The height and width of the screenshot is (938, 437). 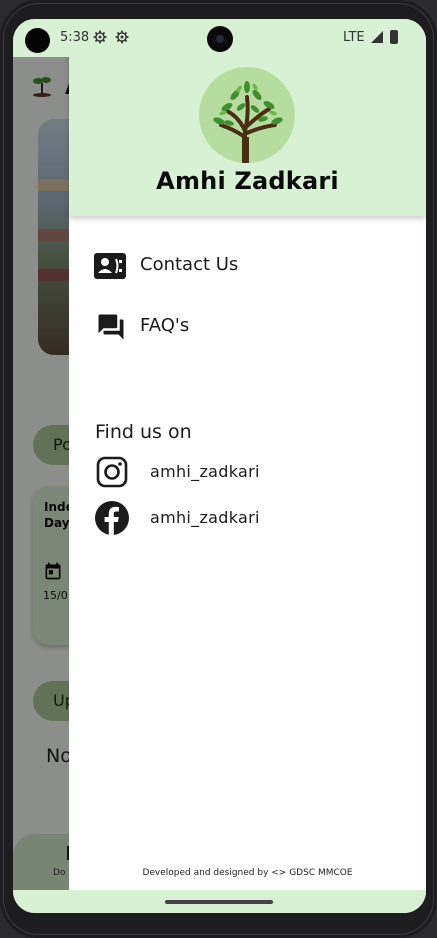 I want to click on menu-item-faqs: FAQ's, so click(x=247, y=326).